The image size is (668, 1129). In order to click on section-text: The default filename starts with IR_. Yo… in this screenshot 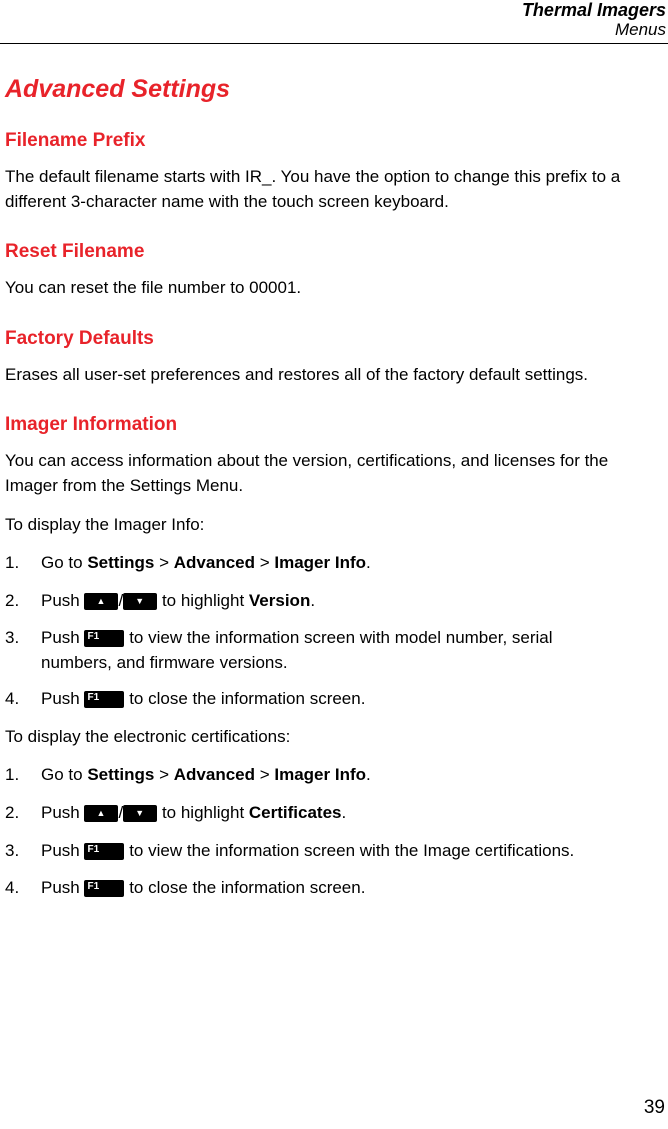, I will do `click(313, 189)`.